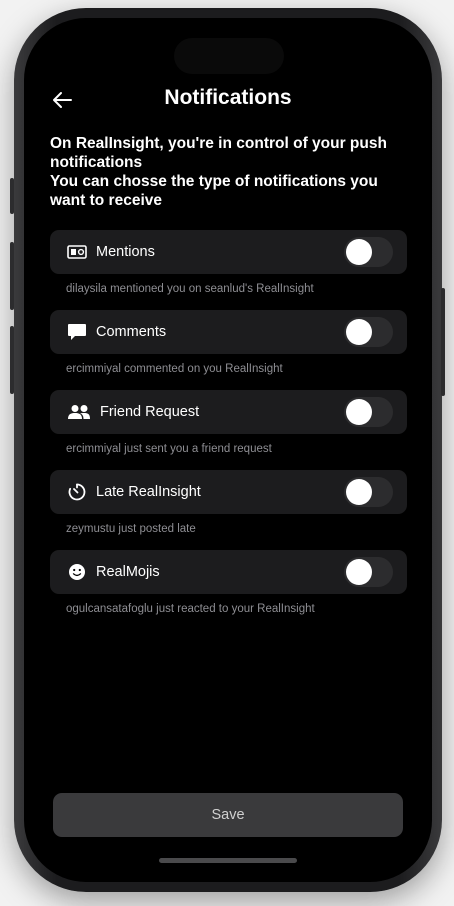 Image resolution: width=454 pixels, height=906 pixels. Describe the element at coordinates (228, 492) in the screenshot. I see `setting-row: Late RealInsight` at that location.